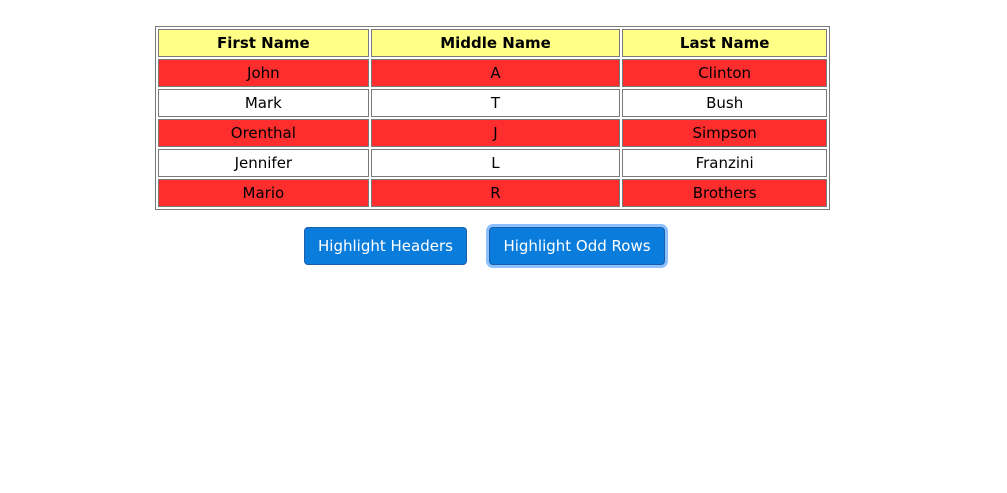 This screenshot has width=1007, height=493. I want to click on cell-first-name: Jennifer, so click(263, 163).